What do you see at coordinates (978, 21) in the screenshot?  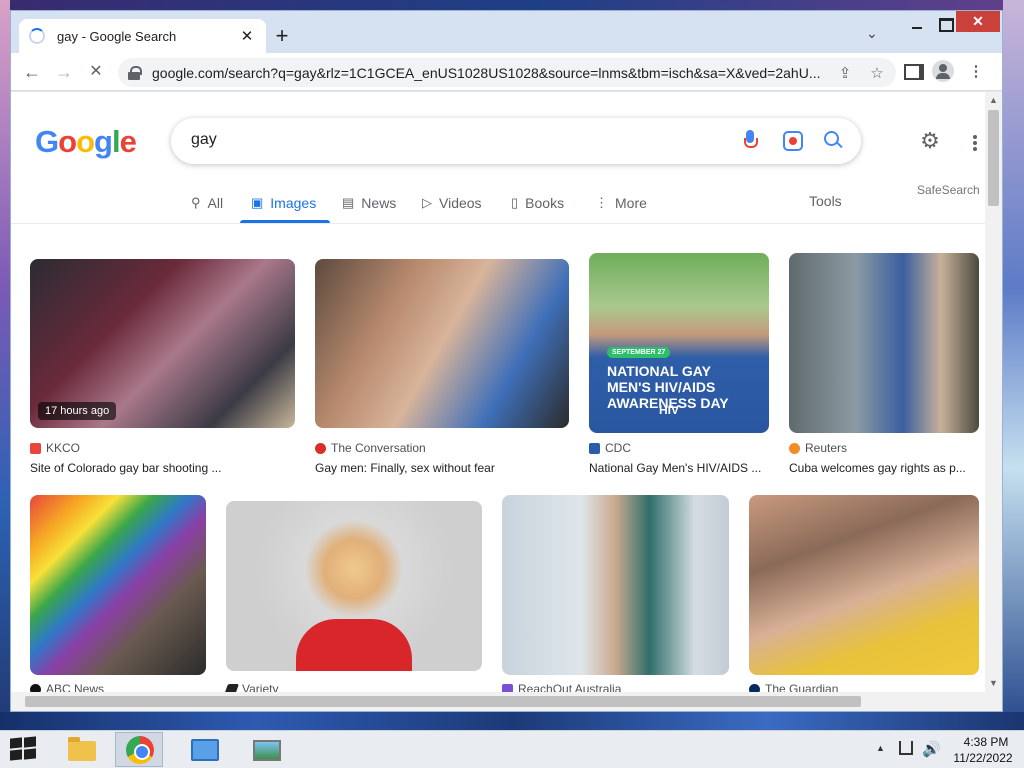 I see `close-window-button: ✕` at bounding box center [978, 21].